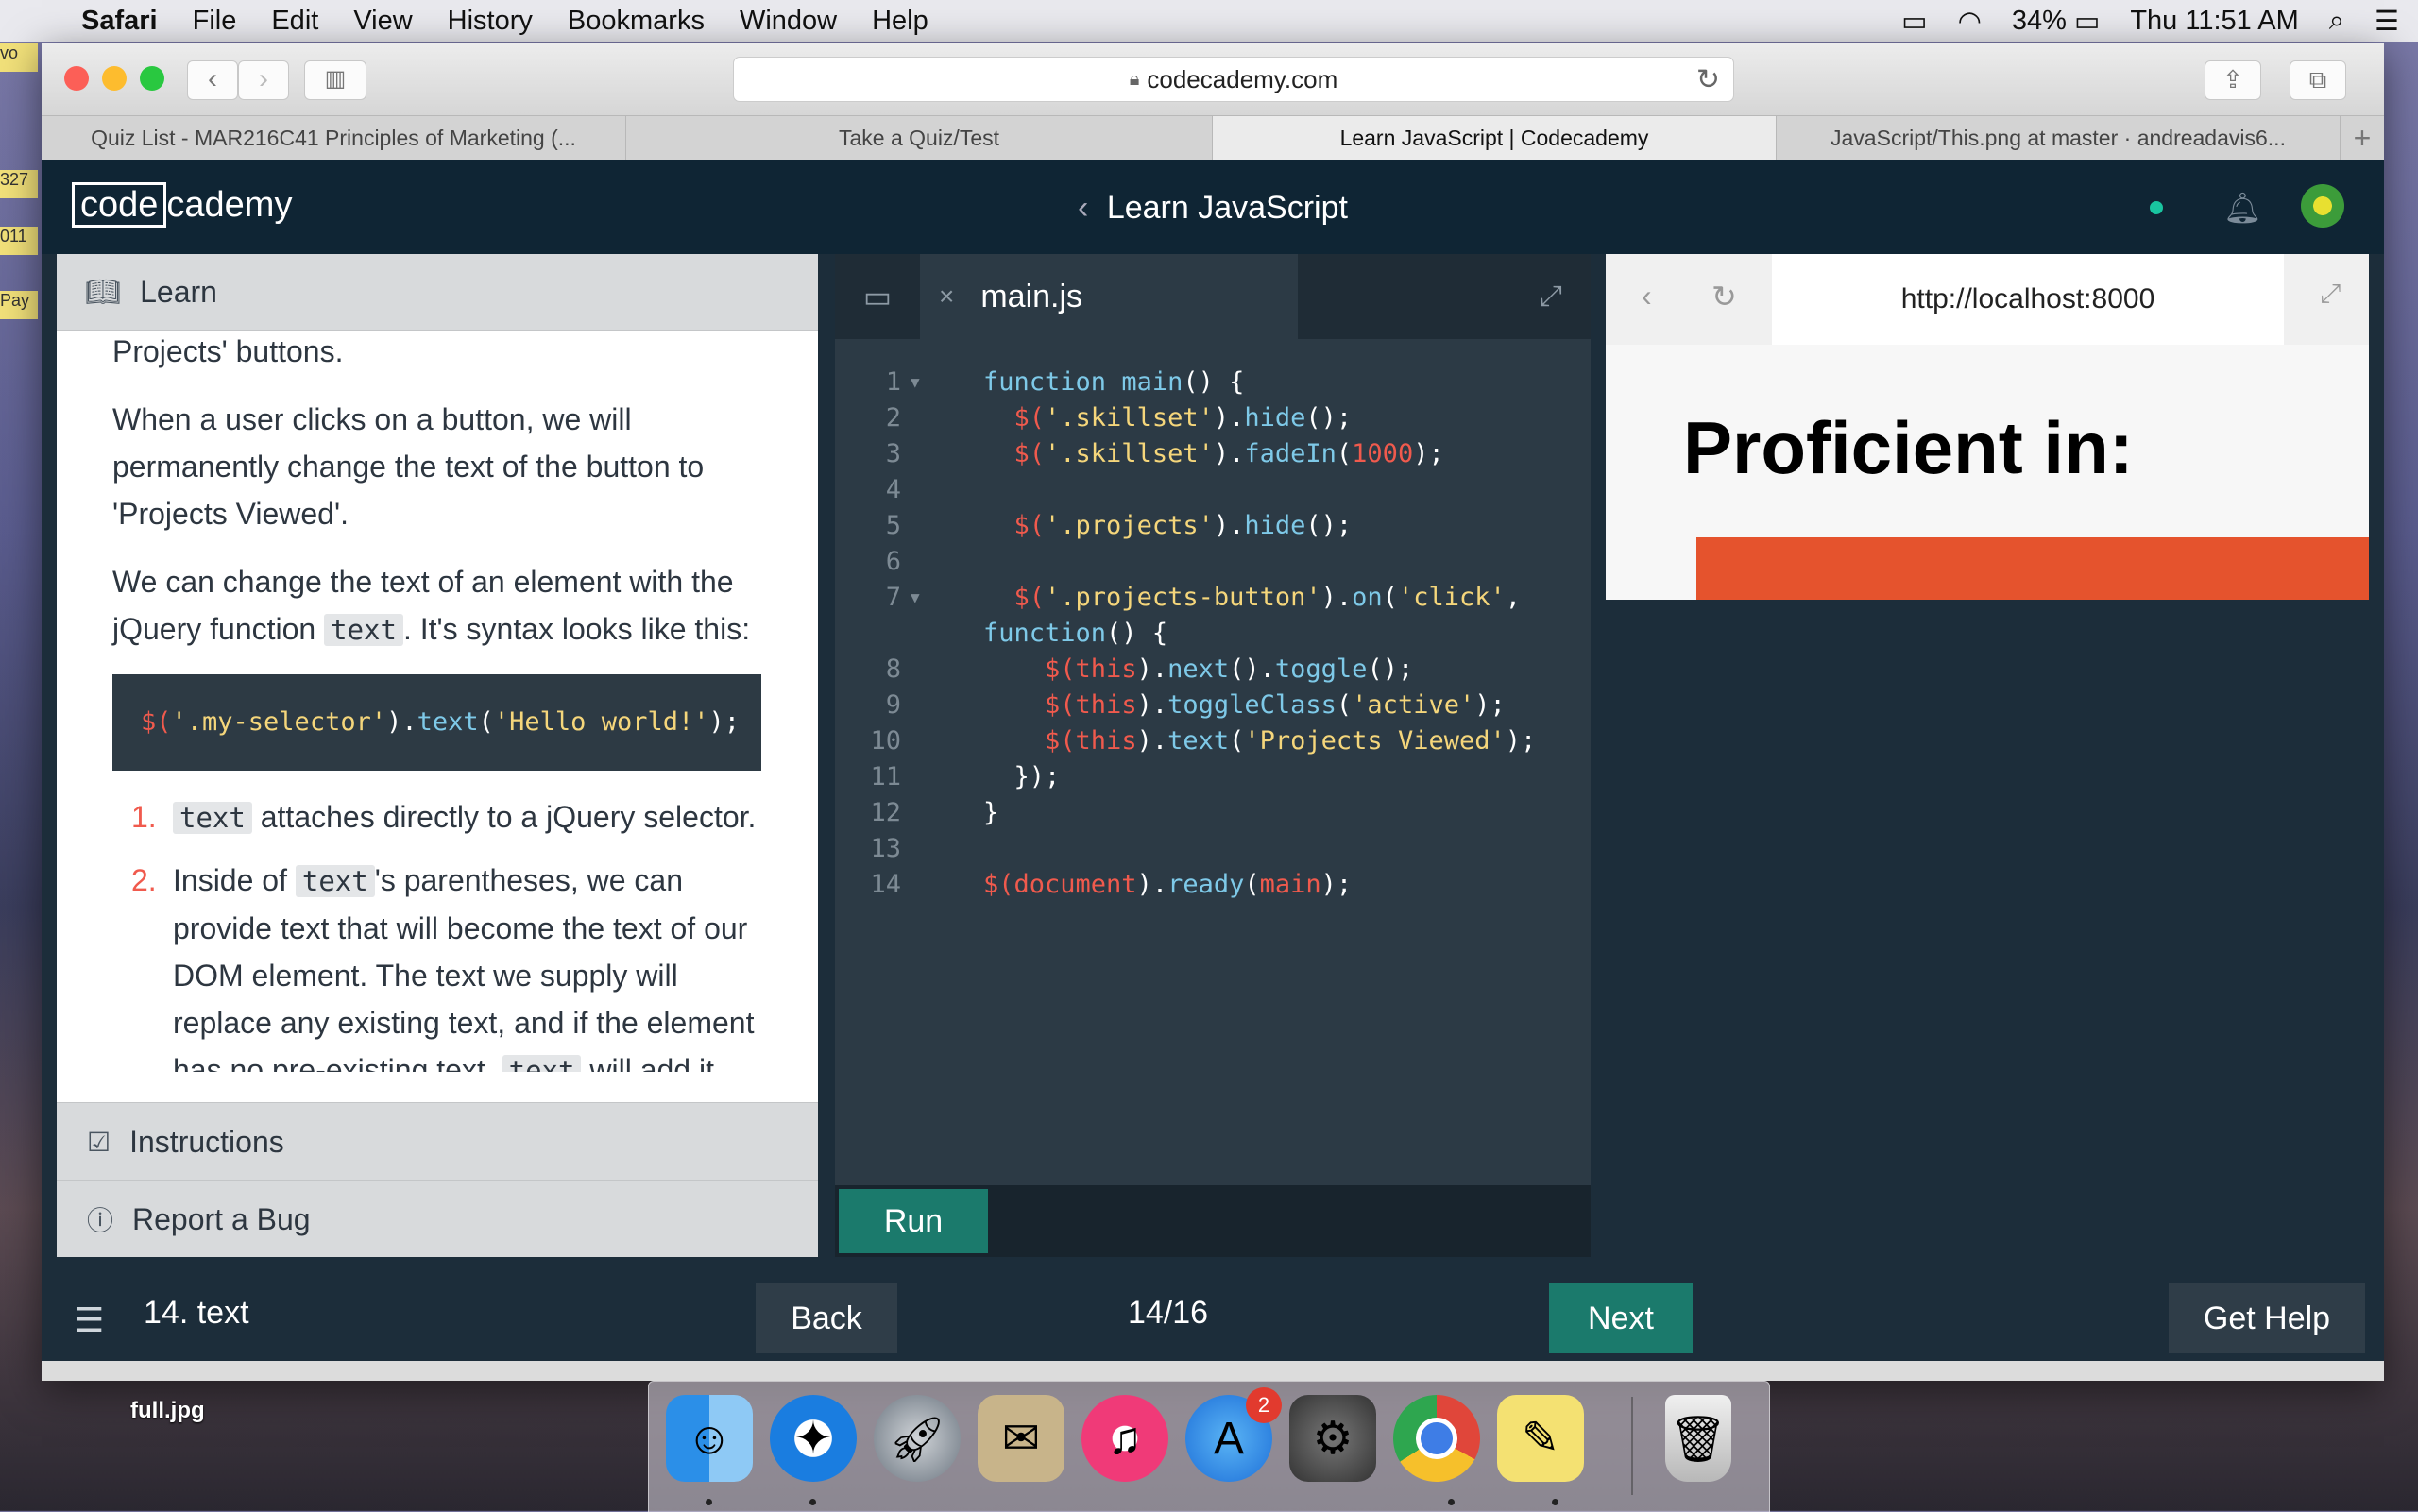 This screenshot has height=1512, width=2418. Describe the element at coordinates (1632, 1446) in the screenshot. I see `dock-separator` at that location.